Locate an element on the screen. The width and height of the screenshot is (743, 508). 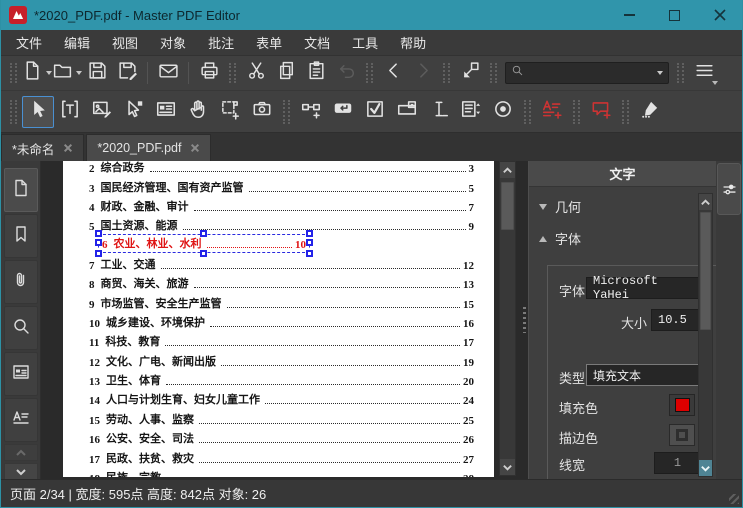
toc-row: 17 民政、扶贫、救灾 27 is located at coordinates (281, 456).